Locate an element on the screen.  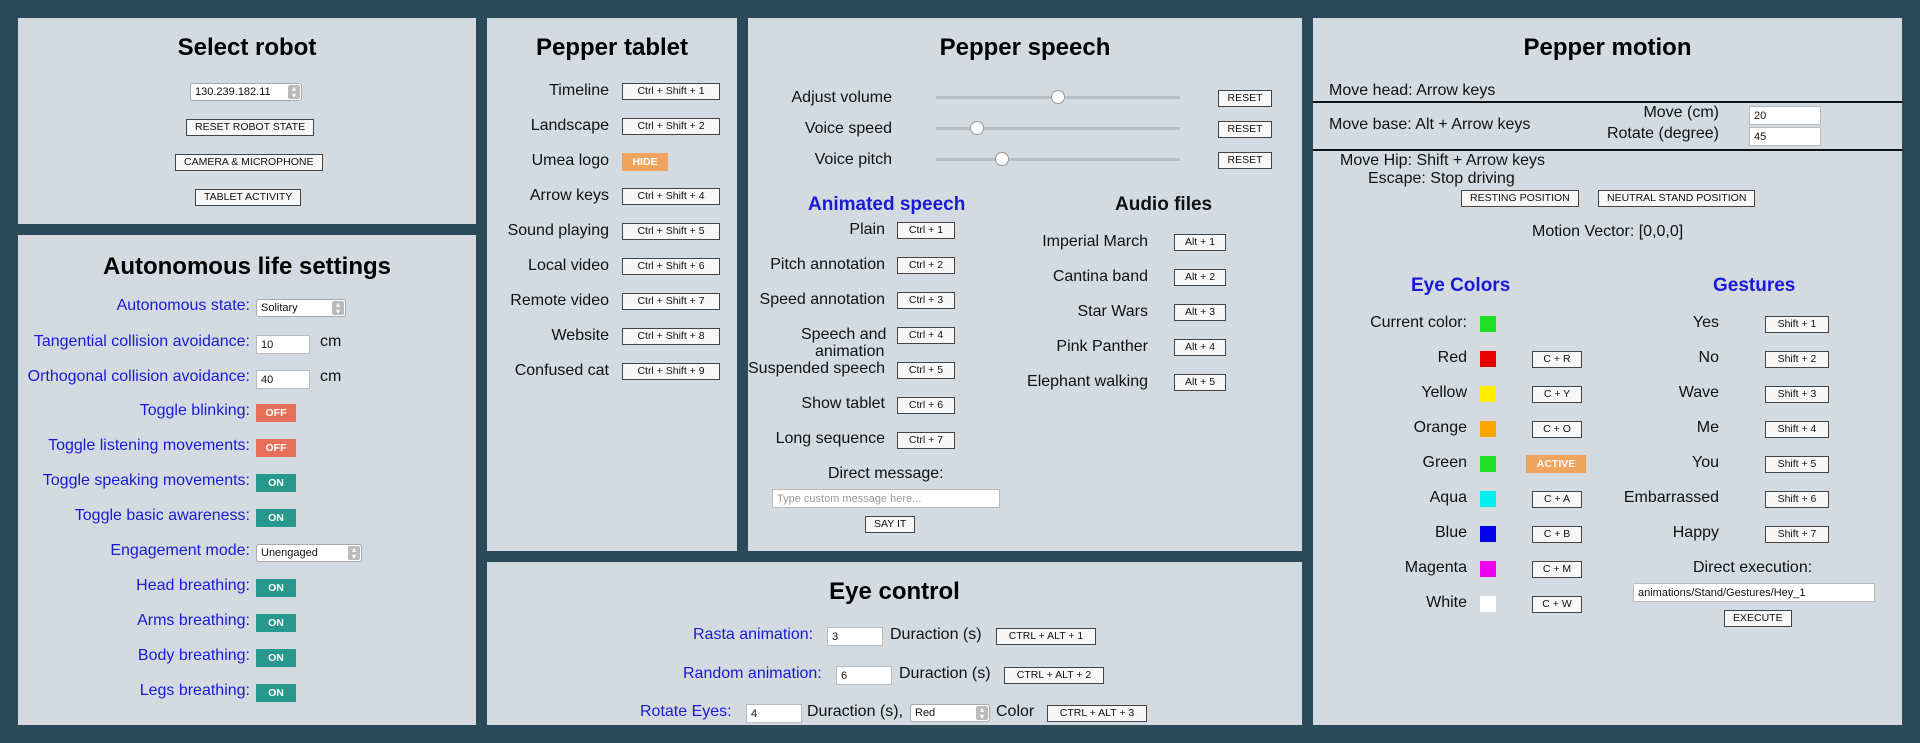
audio-star-wars-key: Alt + 3 is located at coordinates (1200, 312).